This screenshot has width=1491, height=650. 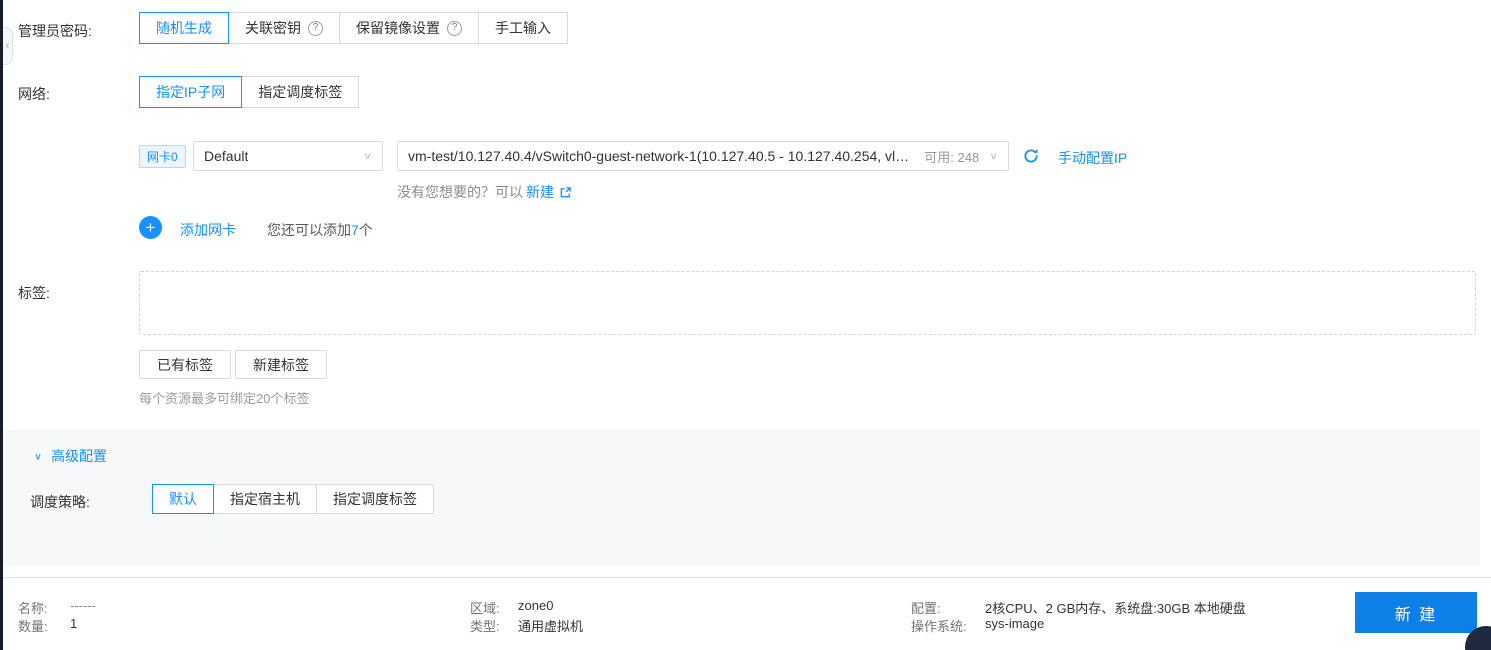 What do you see at coordinates (551, 626) in the screenshot?
I see `type-value: 通用虚拟机` at bounding box center [551, 626].